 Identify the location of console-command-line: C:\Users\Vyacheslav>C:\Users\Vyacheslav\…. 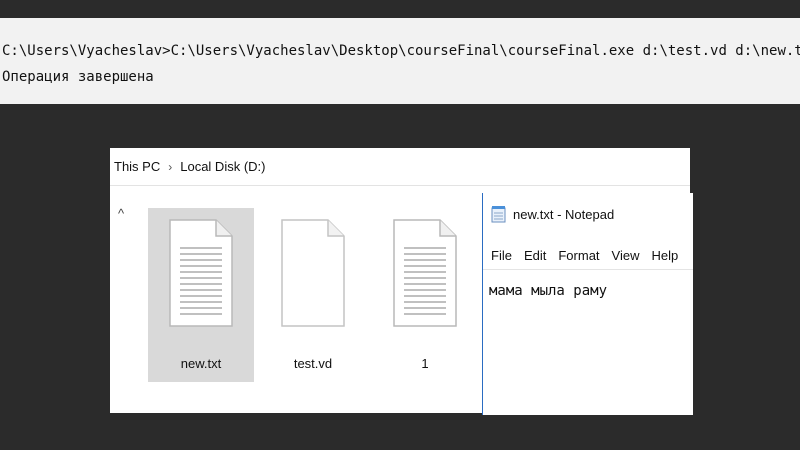
(401, 51).